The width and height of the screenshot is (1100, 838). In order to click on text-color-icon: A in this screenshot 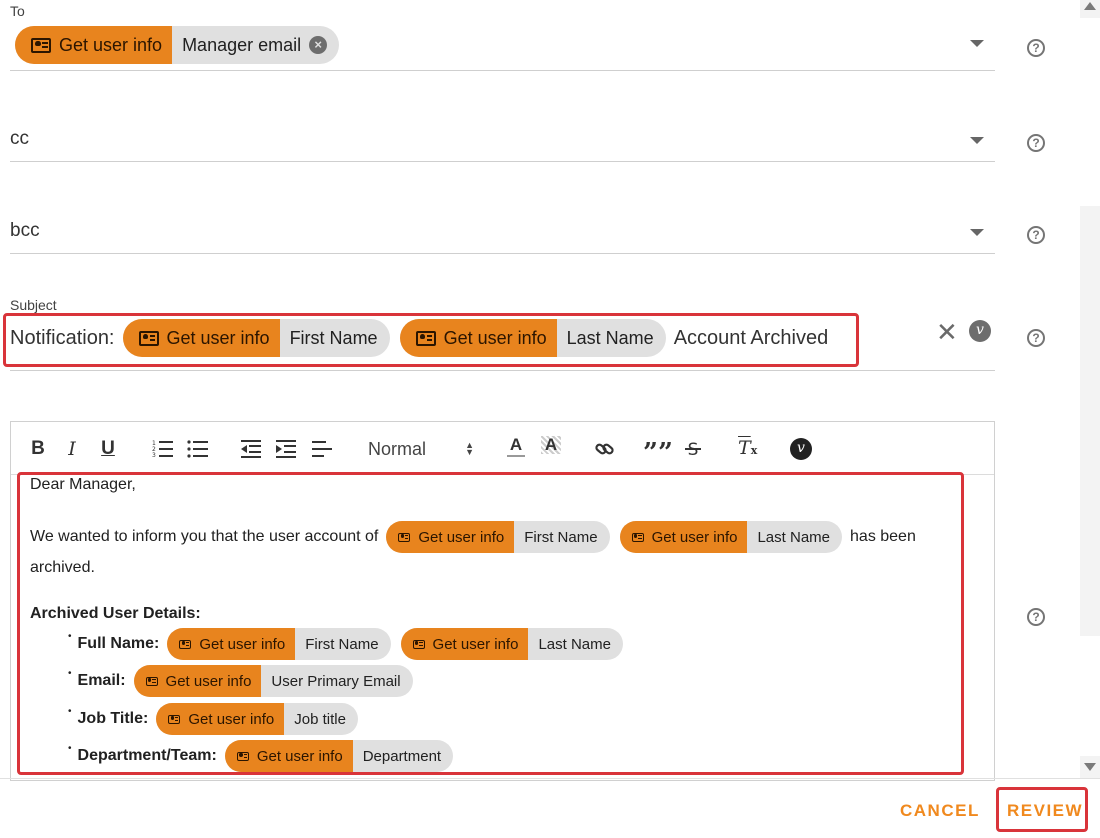, I will do `click(516, 448)`.